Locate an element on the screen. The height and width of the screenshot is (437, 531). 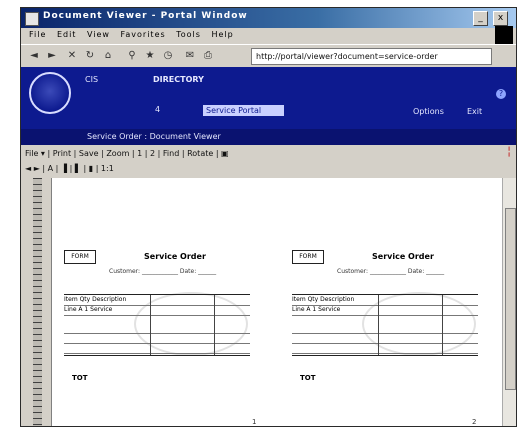
nav-exit-link: Exit is located at coordinates (474, 111).